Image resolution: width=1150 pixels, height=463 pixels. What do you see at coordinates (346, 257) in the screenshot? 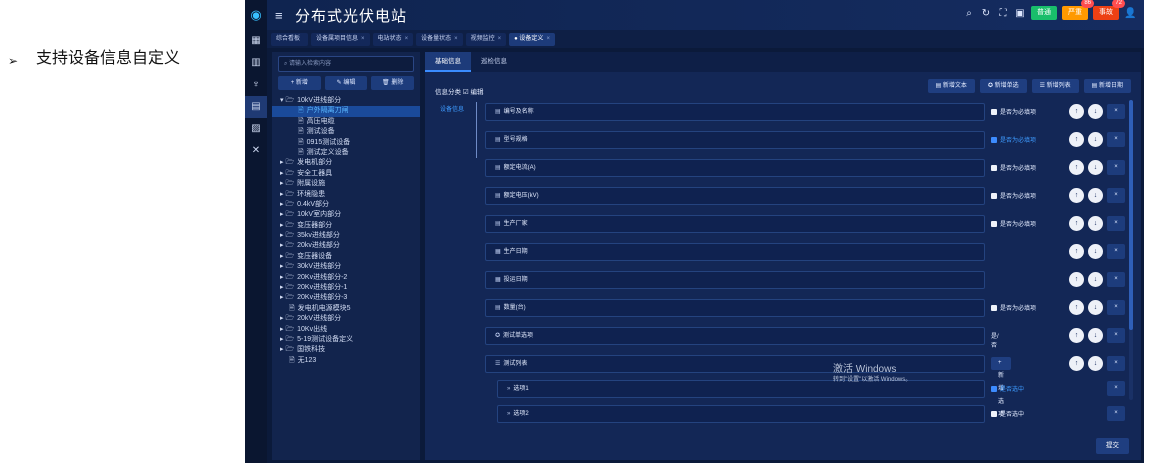
I see `tree-node: ▸ 🗁 变压器设备` at bounding box center [346, 257].